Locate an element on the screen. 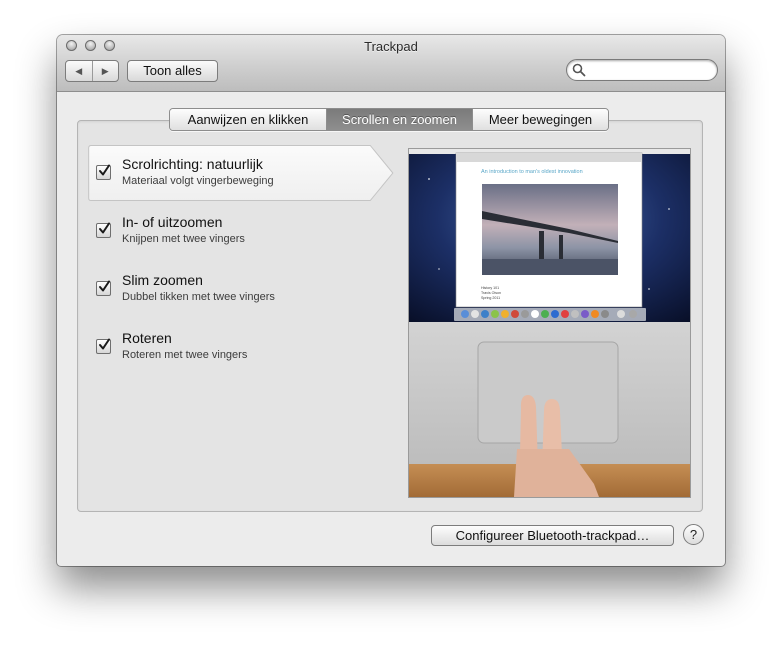  option-rotate: Roteren Roteren met twee vingers is located at coordinates (243, 348).